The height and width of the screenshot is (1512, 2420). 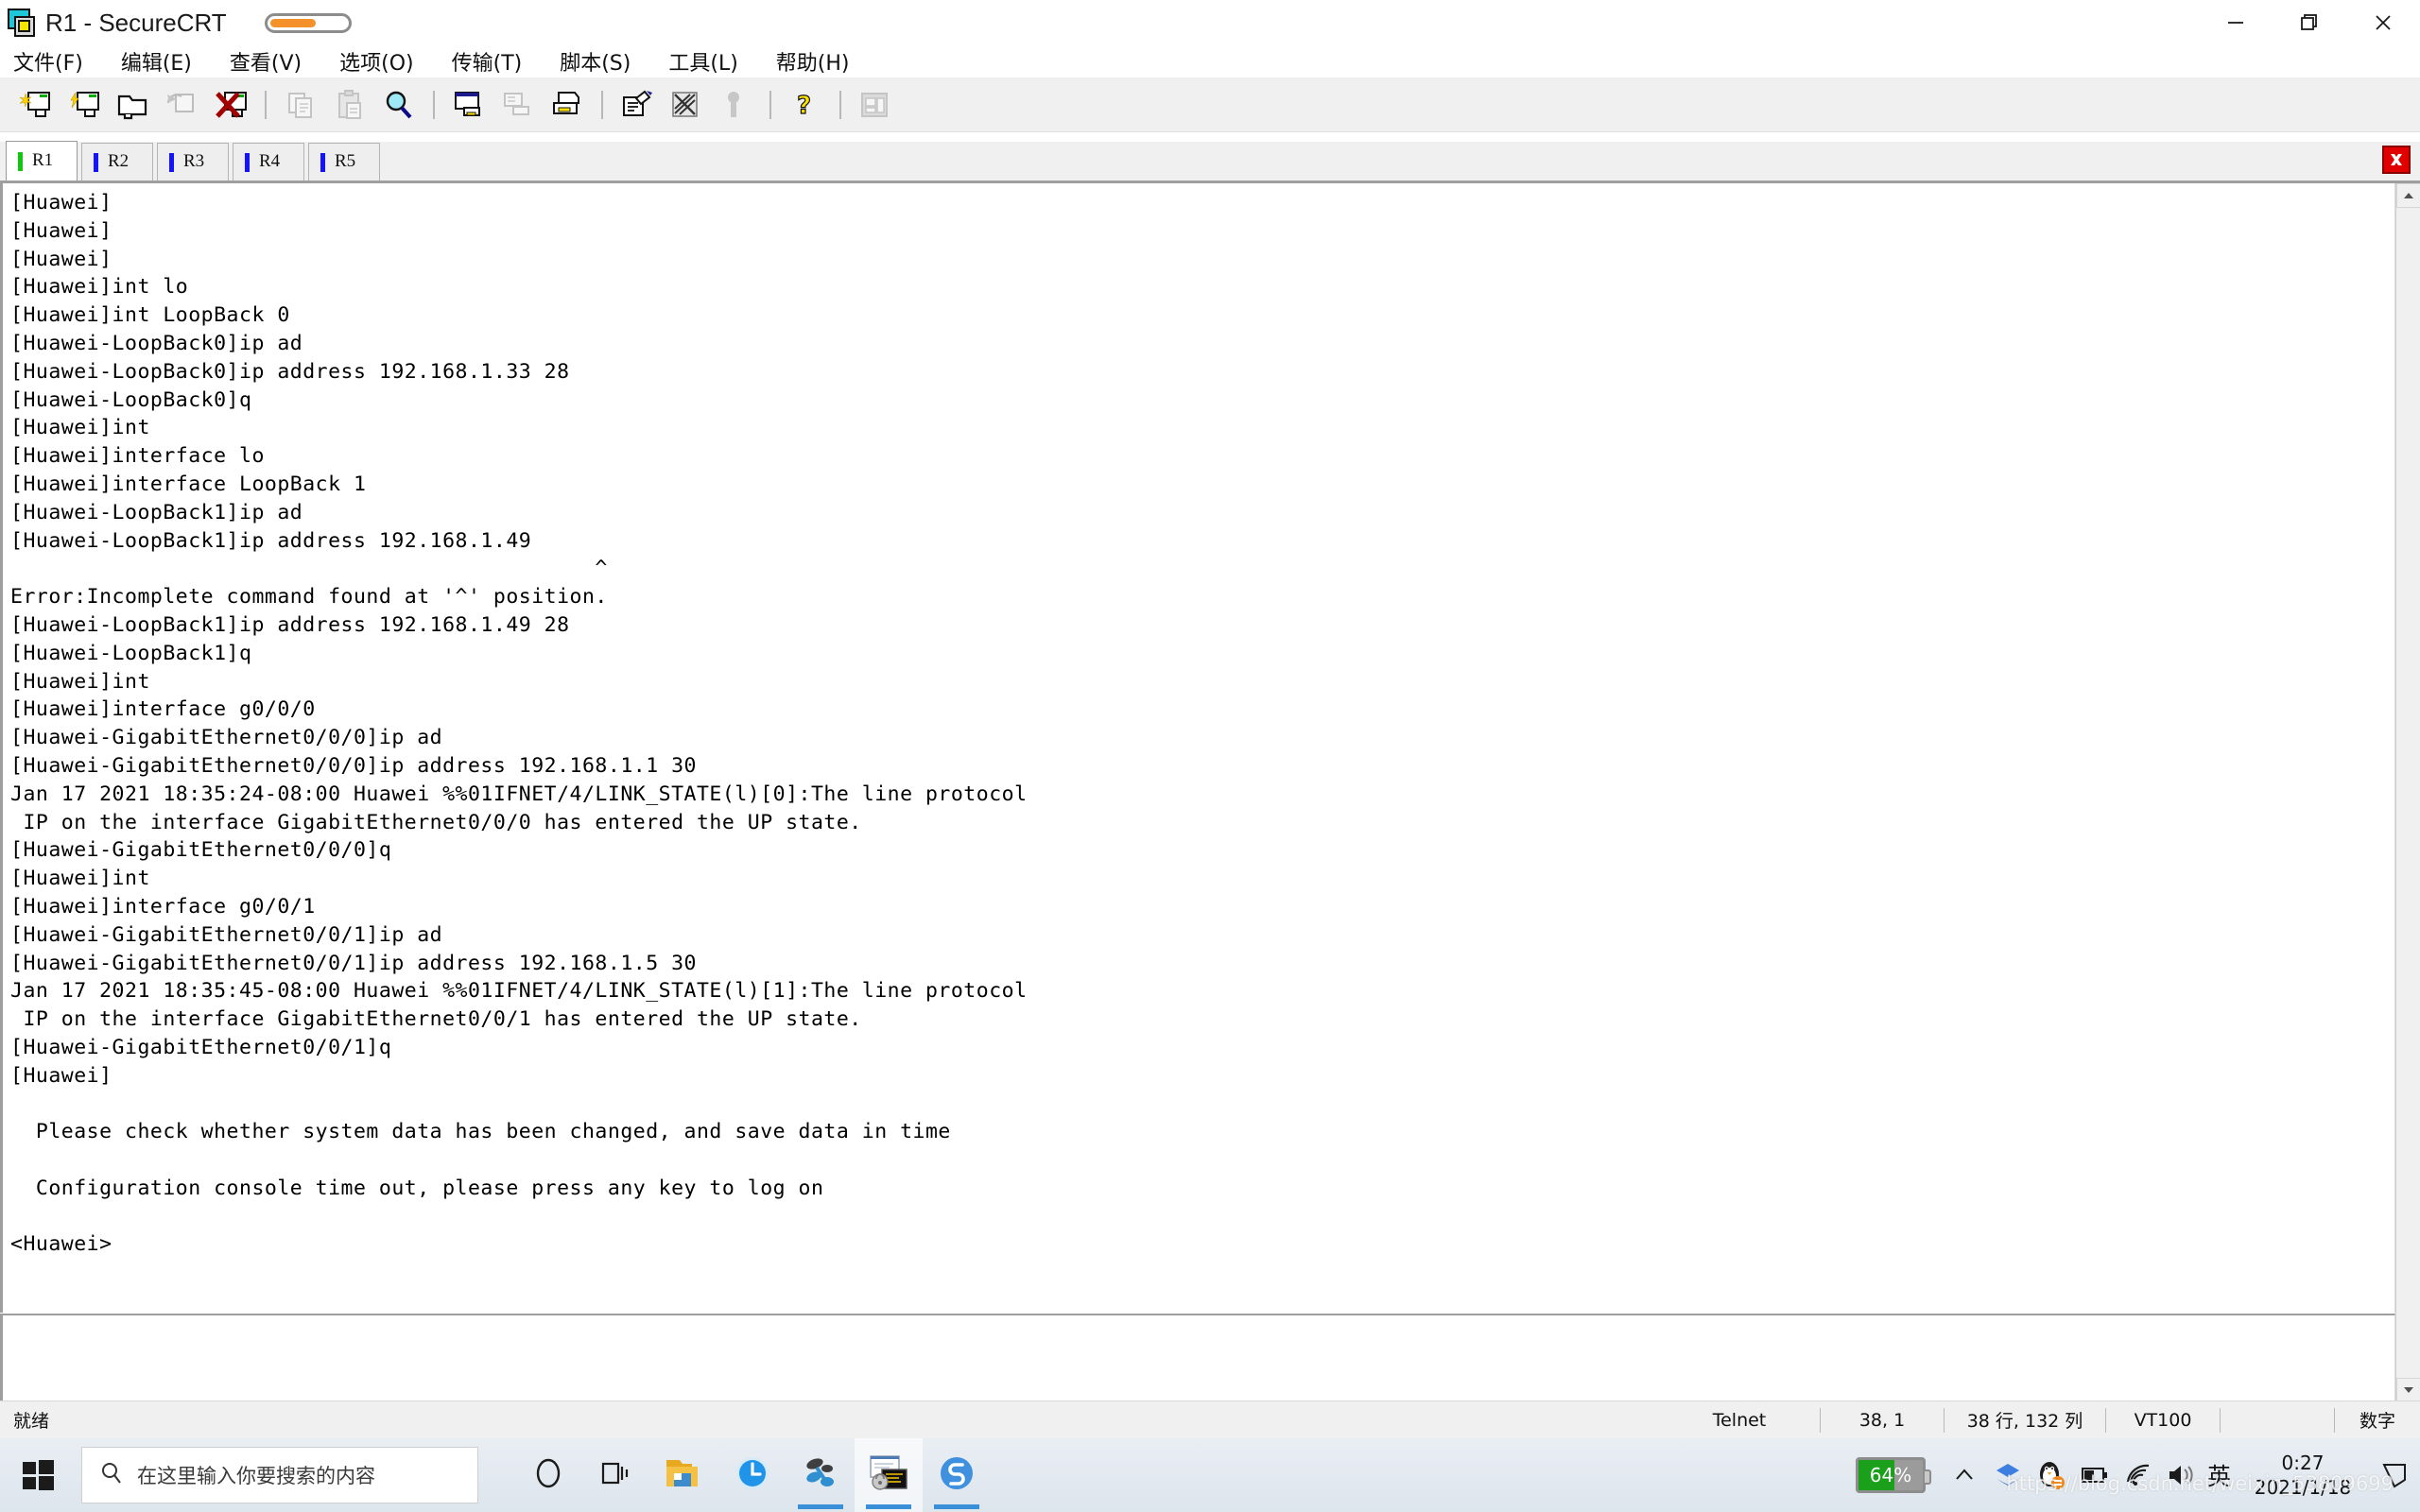 What do you see at coordinates (80, 879) in the screenshot?
I see `terminal-line: [Huawei]int` at bounding box center [80, 879].